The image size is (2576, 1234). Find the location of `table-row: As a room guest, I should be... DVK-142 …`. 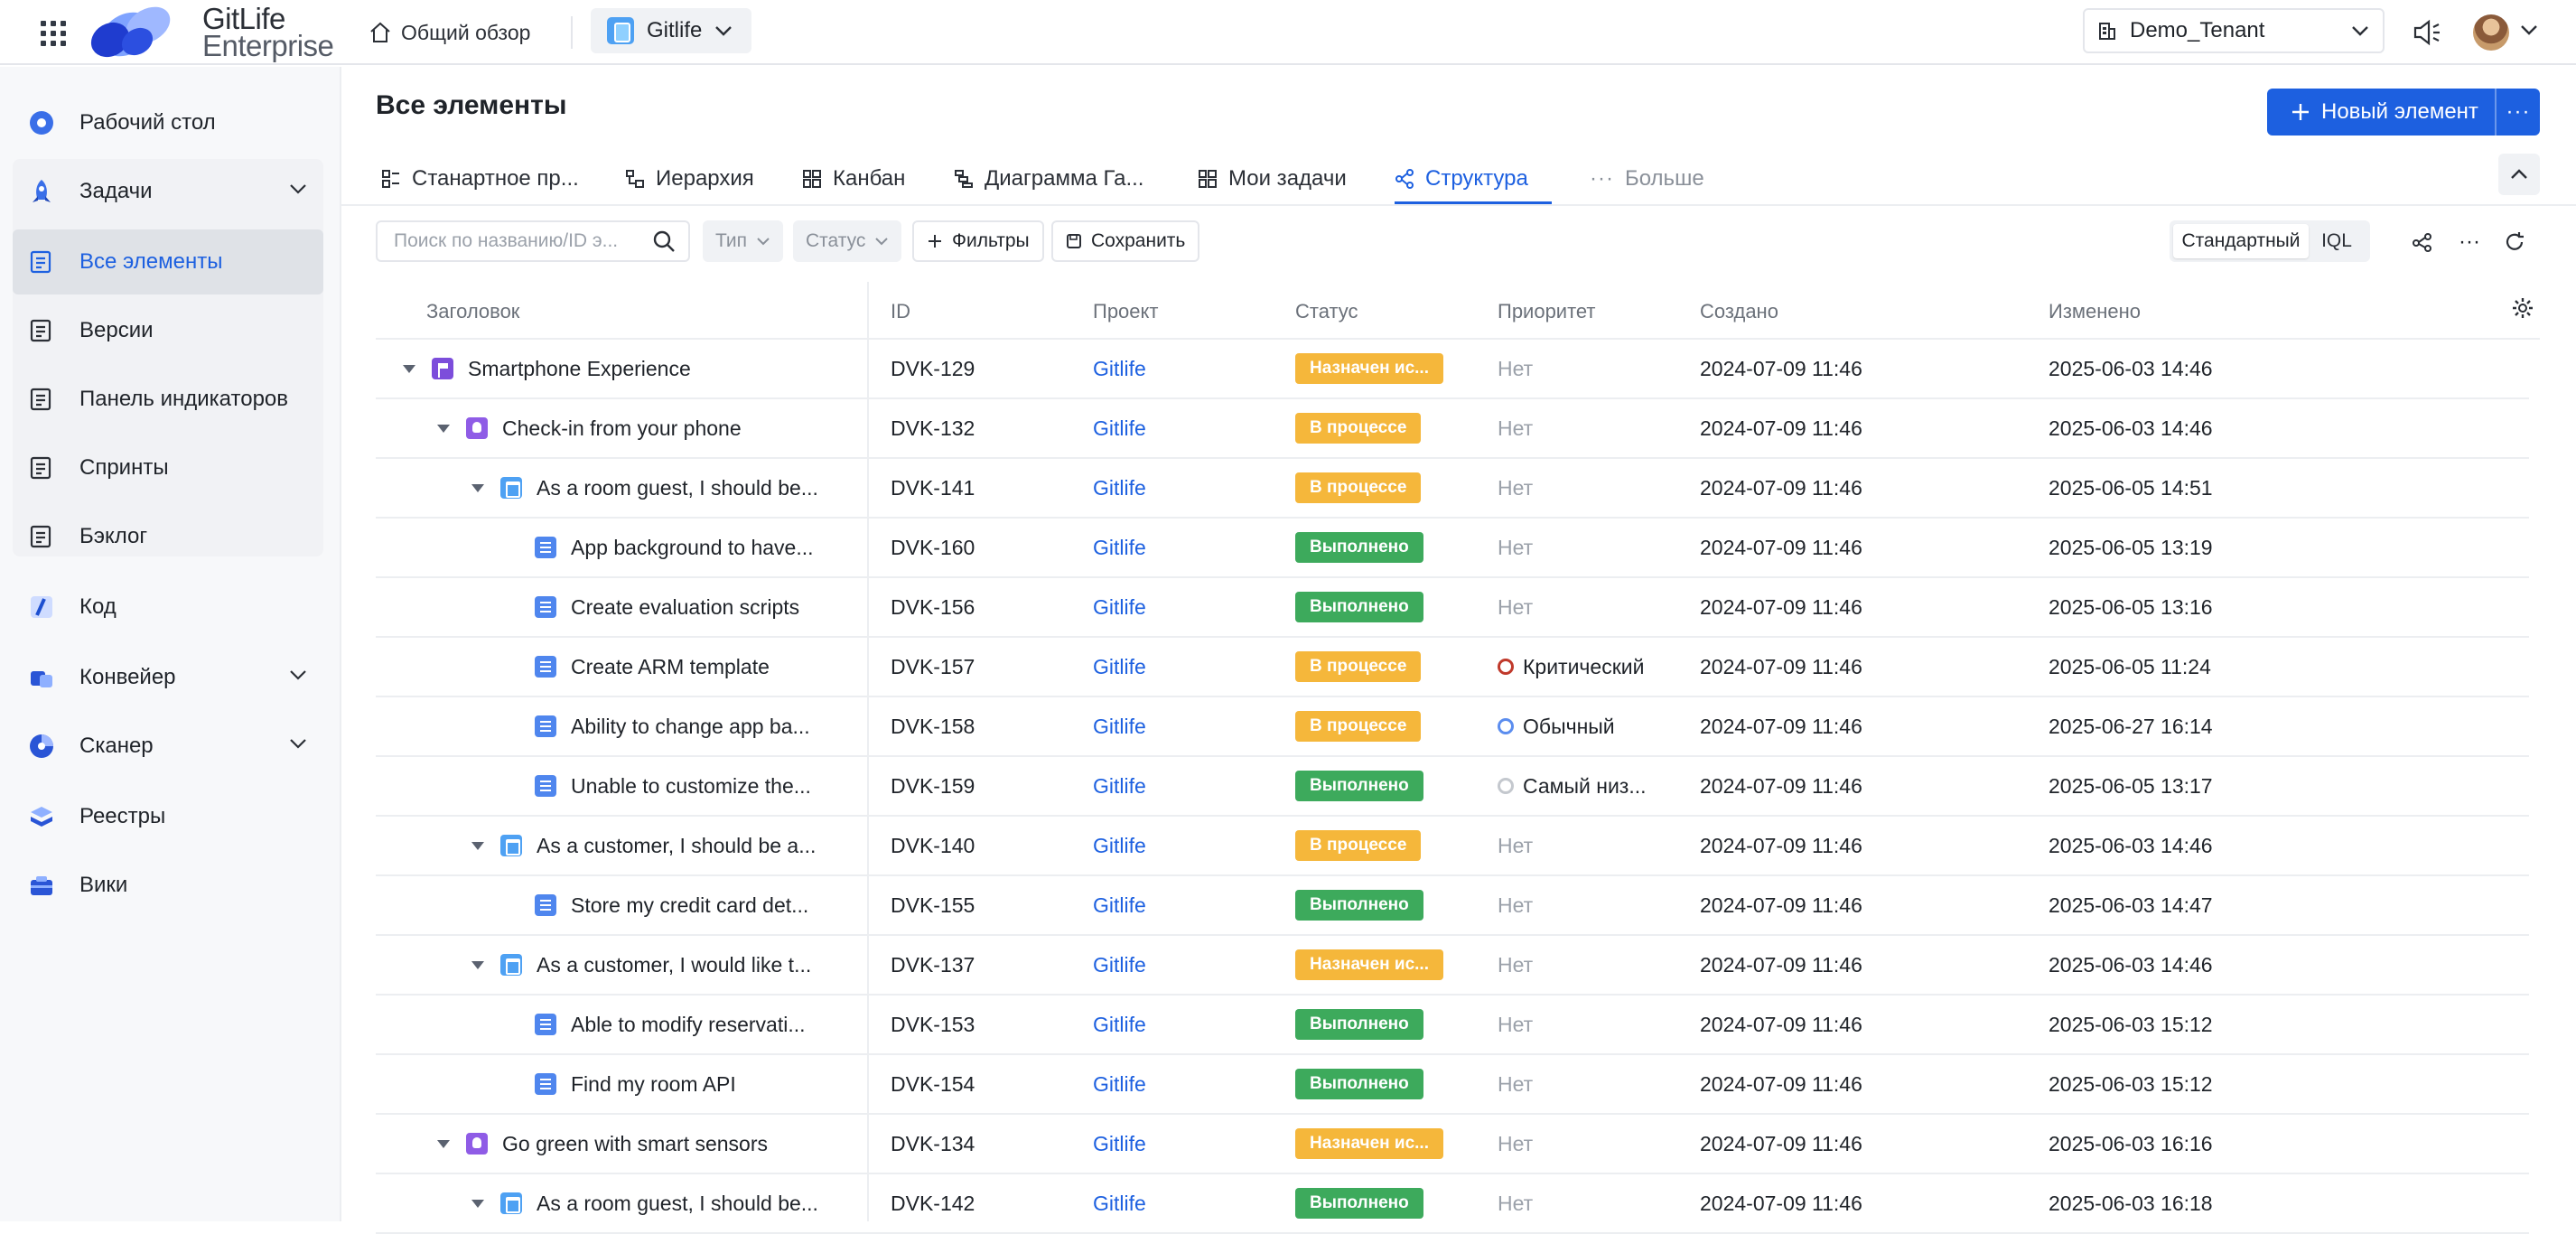

table-row: As a room guest, I should be... DVK-142 … is located at coordinates (1452, 1204).